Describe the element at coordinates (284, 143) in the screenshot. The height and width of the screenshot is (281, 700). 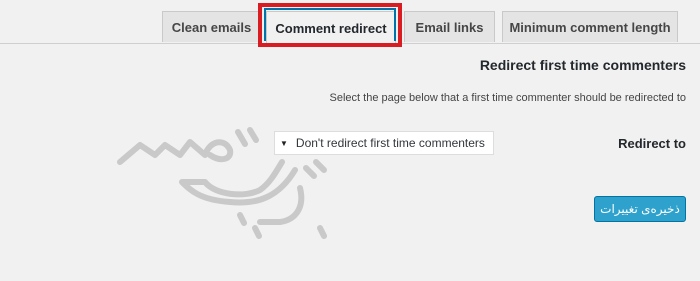
I see `dropdown-caret-icon: ▼` at that location.